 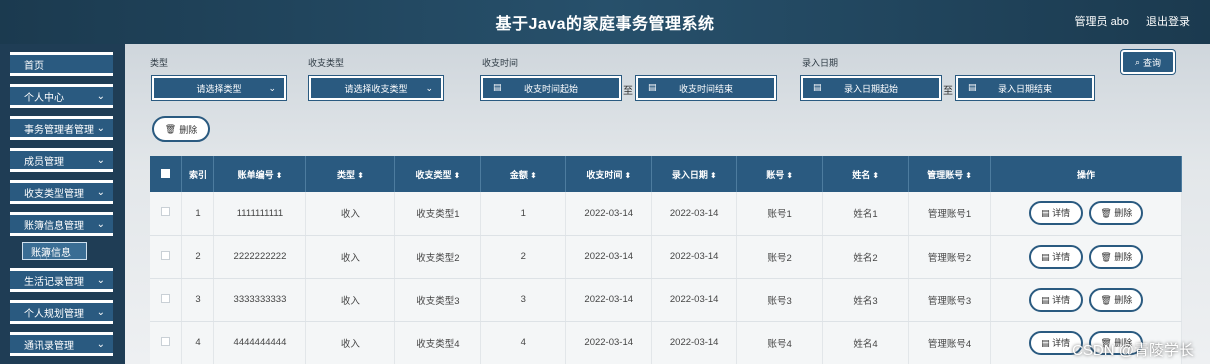 I want to click on cell-idx: 1, so click(x=198, y=214).